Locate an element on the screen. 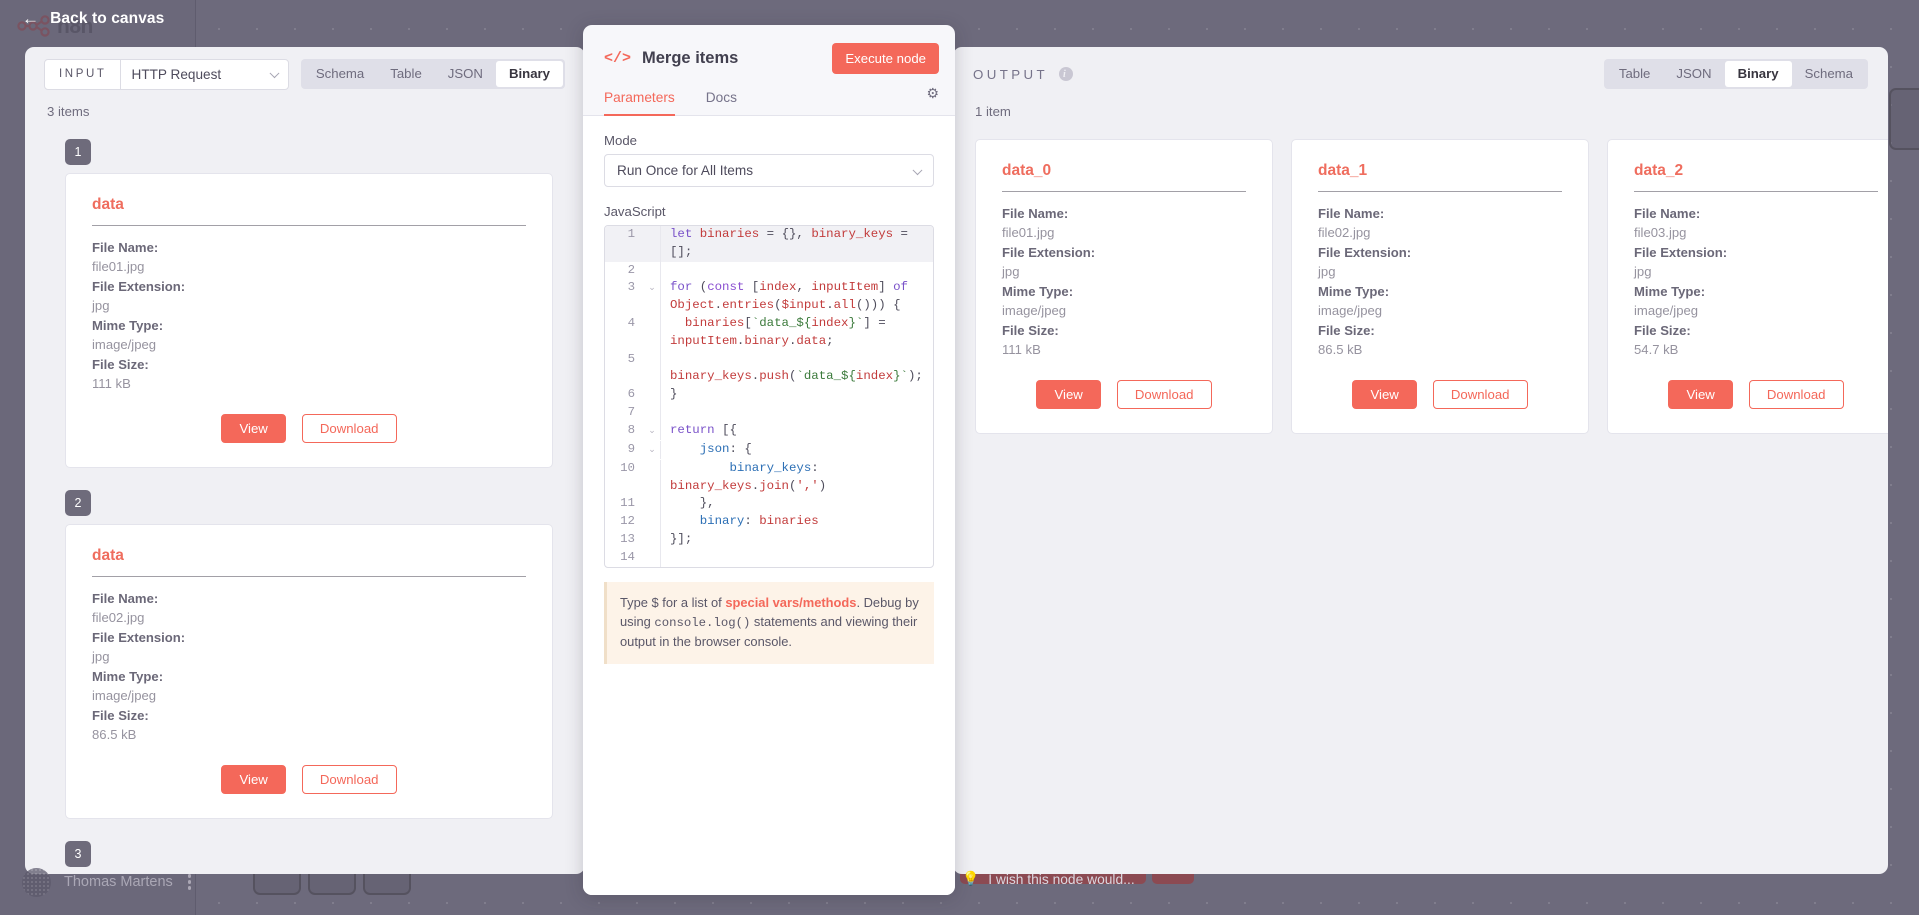 The image size is (1919, 915). input-node-selector: INPUT HTTP Request is located at coordinates (166, 74).